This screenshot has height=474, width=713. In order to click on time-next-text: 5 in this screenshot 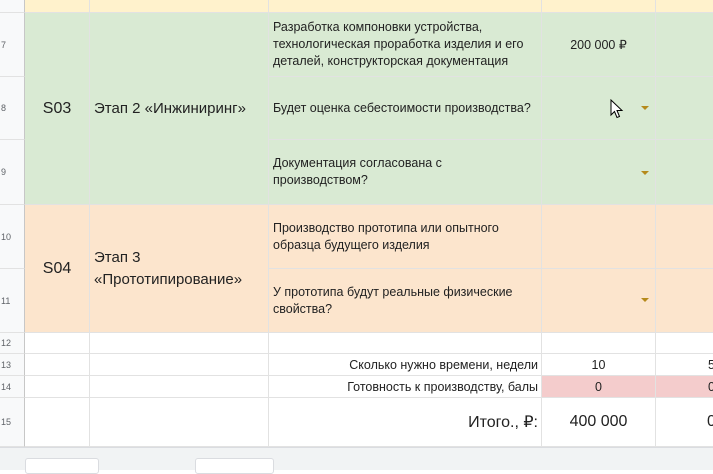, I will do `click(710, 365)`.